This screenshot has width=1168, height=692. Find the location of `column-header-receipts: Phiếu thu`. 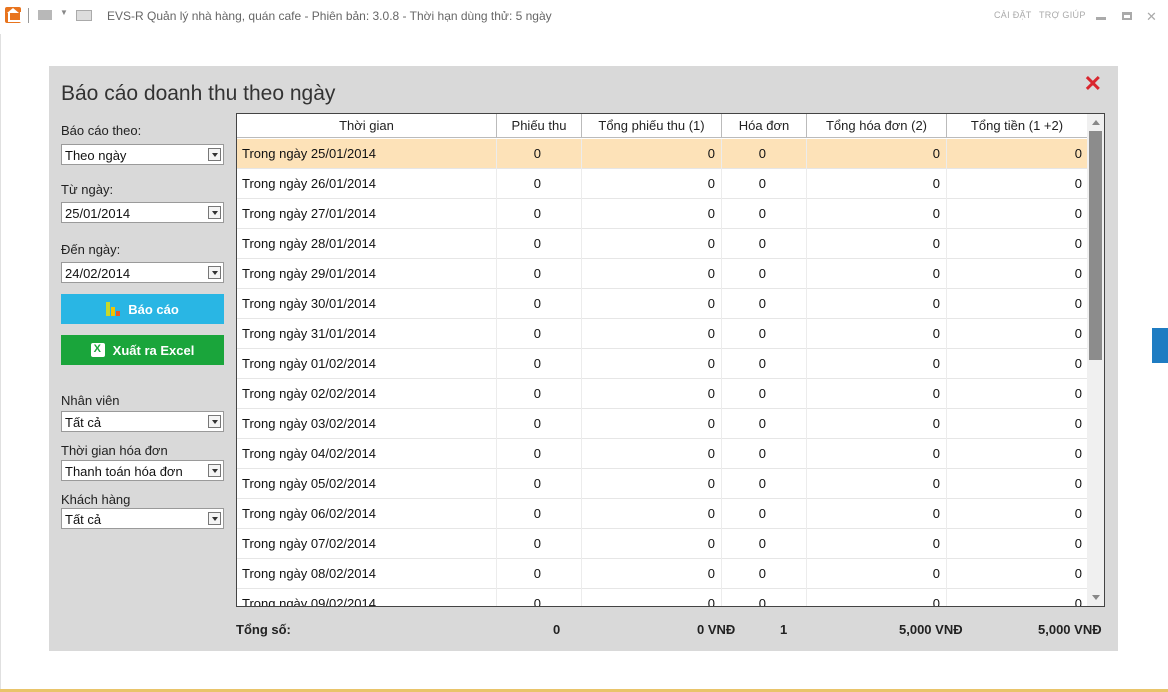

column-header-receipts: Phiếu thu is located at coordinates (539, 126).